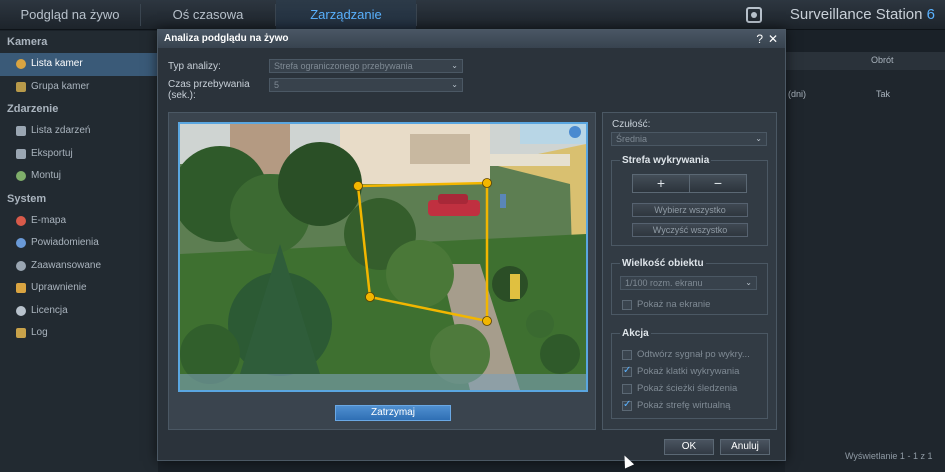 The image size is (945, 472). I want to click on action-title: Akcja, so click(635, 333).